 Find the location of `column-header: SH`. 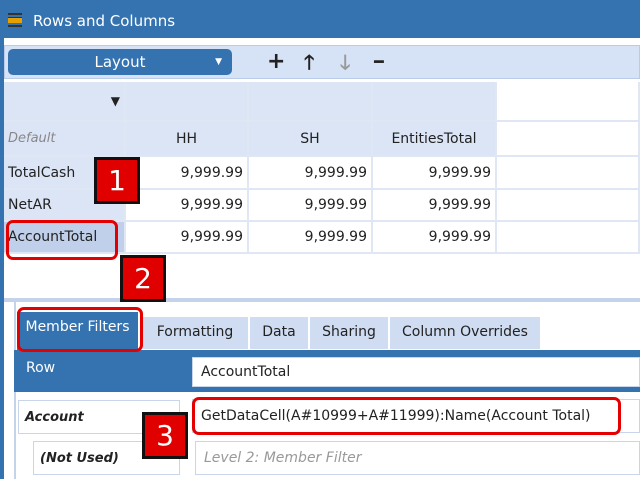

column-header: SH is located at coordinates (311, 139).